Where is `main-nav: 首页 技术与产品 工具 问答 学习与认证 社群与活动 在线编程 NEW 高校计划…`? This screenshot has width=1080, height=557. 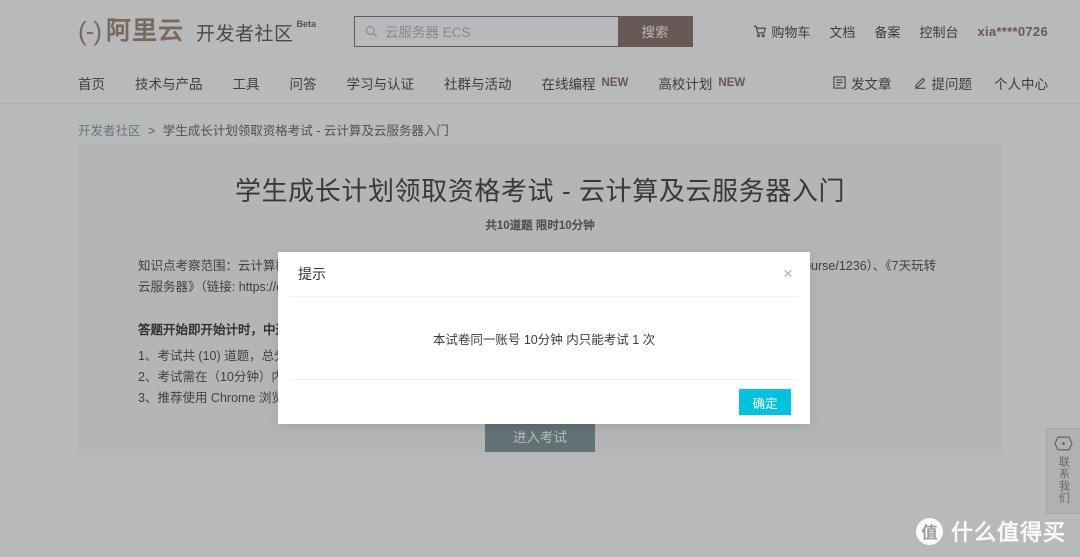 main-nav: 首页 技术与产品 工具 问答 学习与认证 社群与活动 在线编程 NEW 高校计划… is located at coordinates (540, 83).